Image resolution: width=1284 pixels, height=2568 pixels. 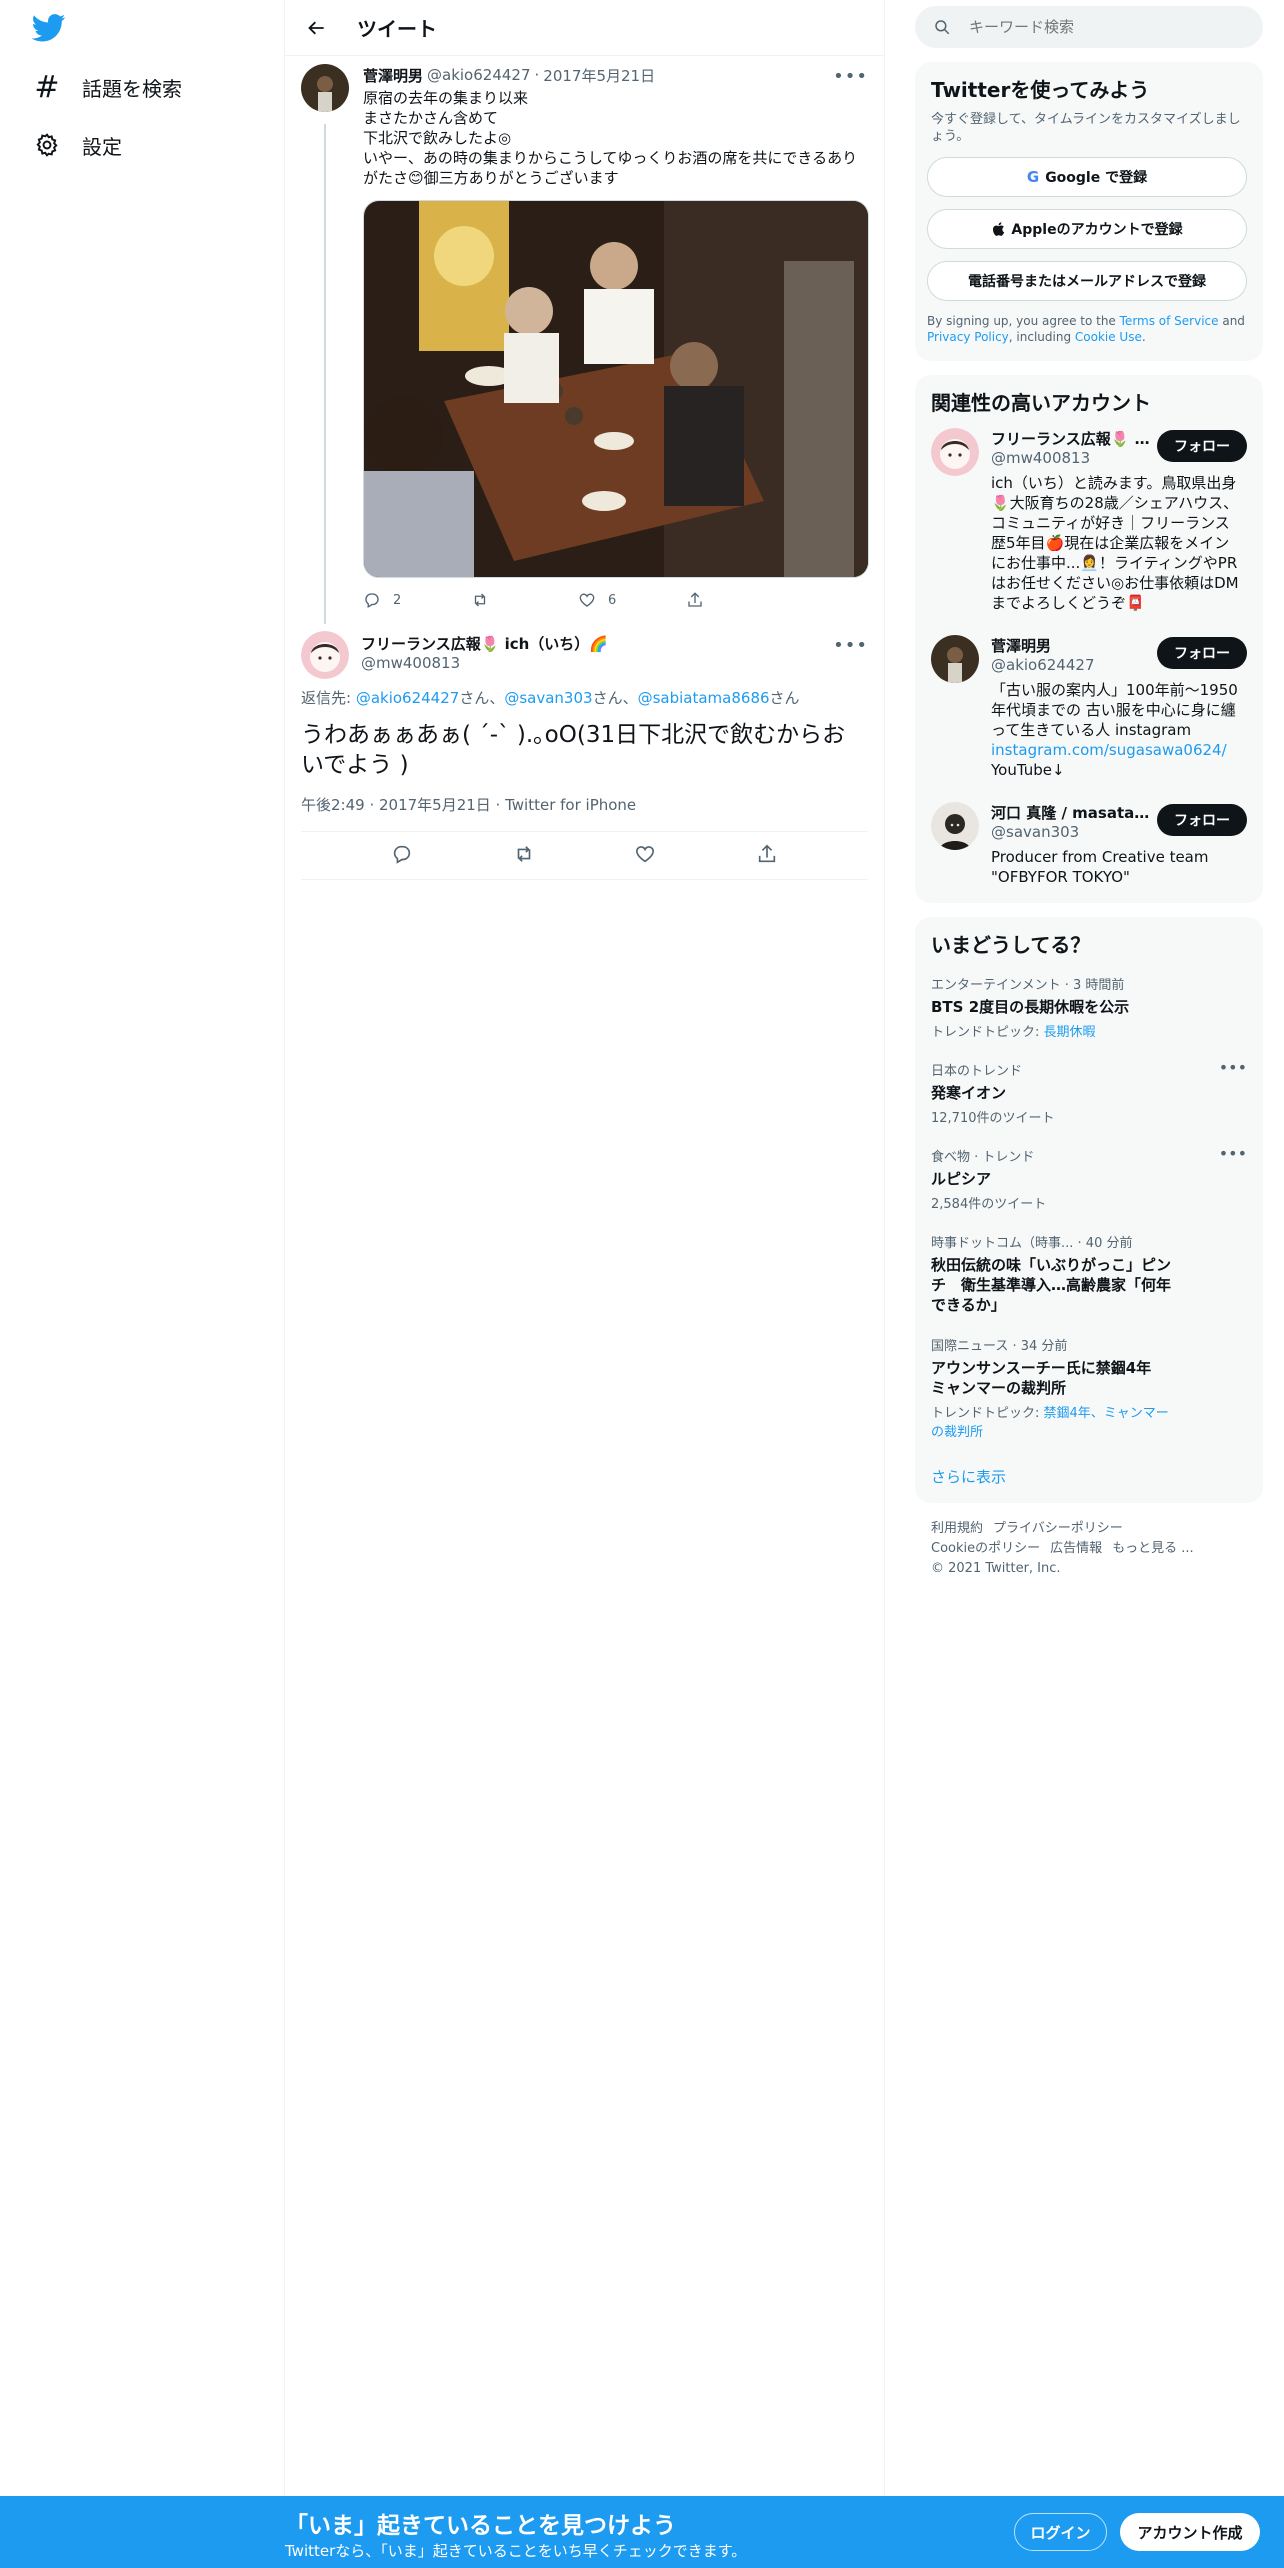 I want to click on like-button, so click(x=645, y=856).